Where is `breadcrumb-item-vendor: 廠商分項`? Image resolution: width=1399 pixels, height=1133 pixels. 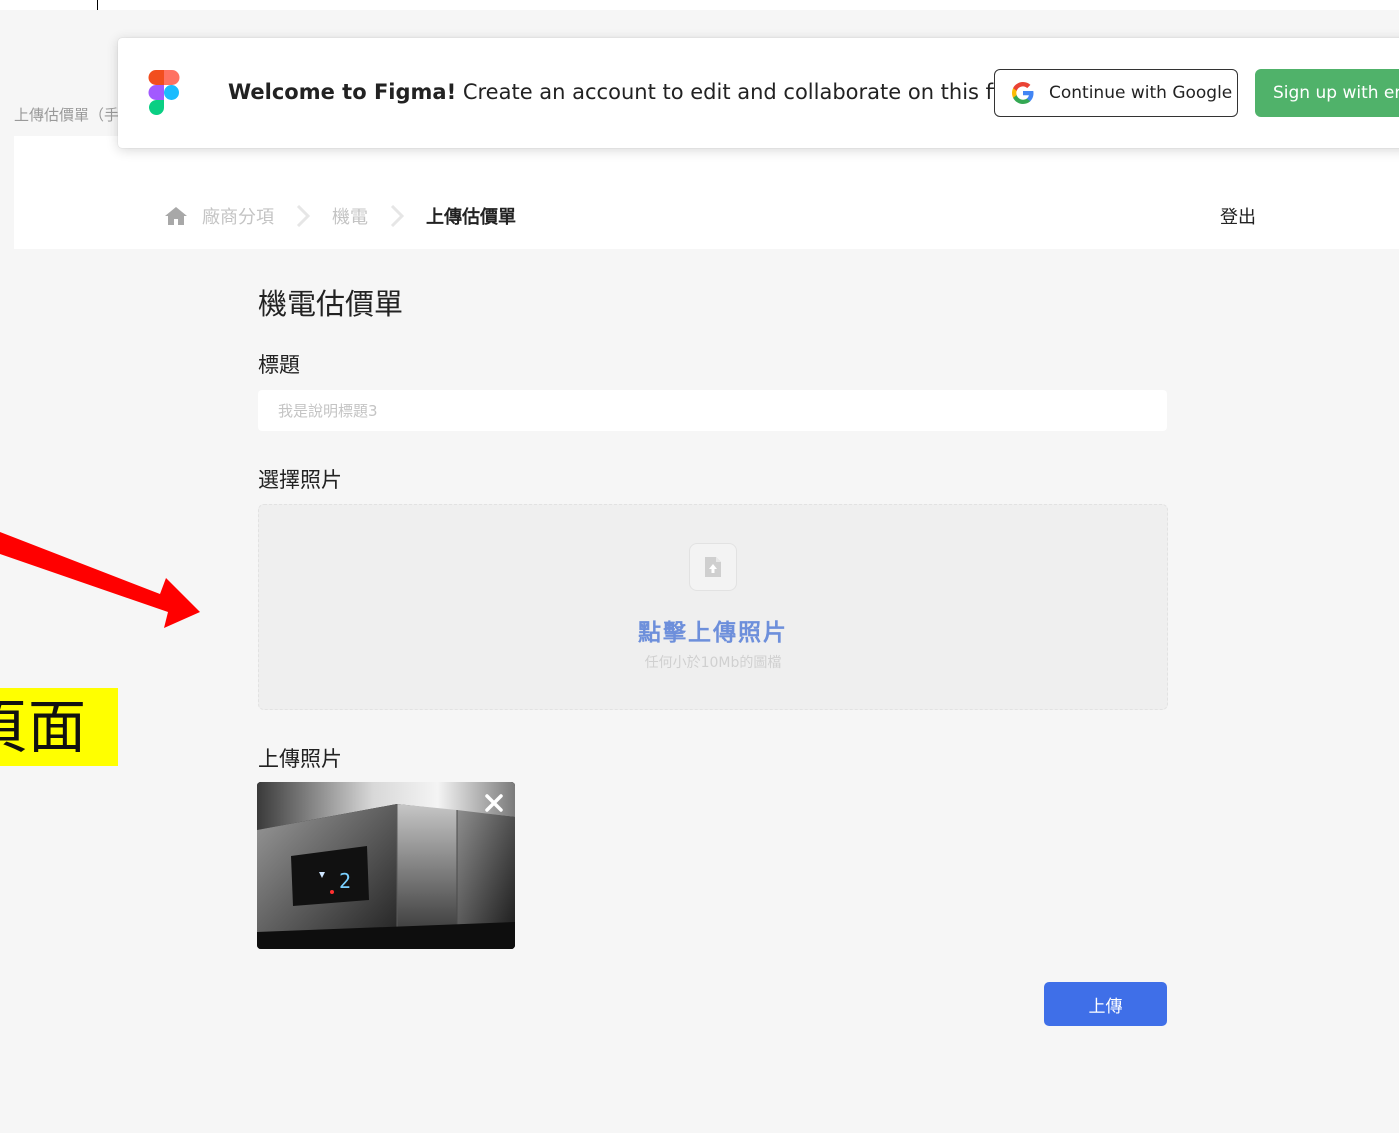
breadcrumb-item-vendor: 廠商分項 is located at coordinates (238, 216).